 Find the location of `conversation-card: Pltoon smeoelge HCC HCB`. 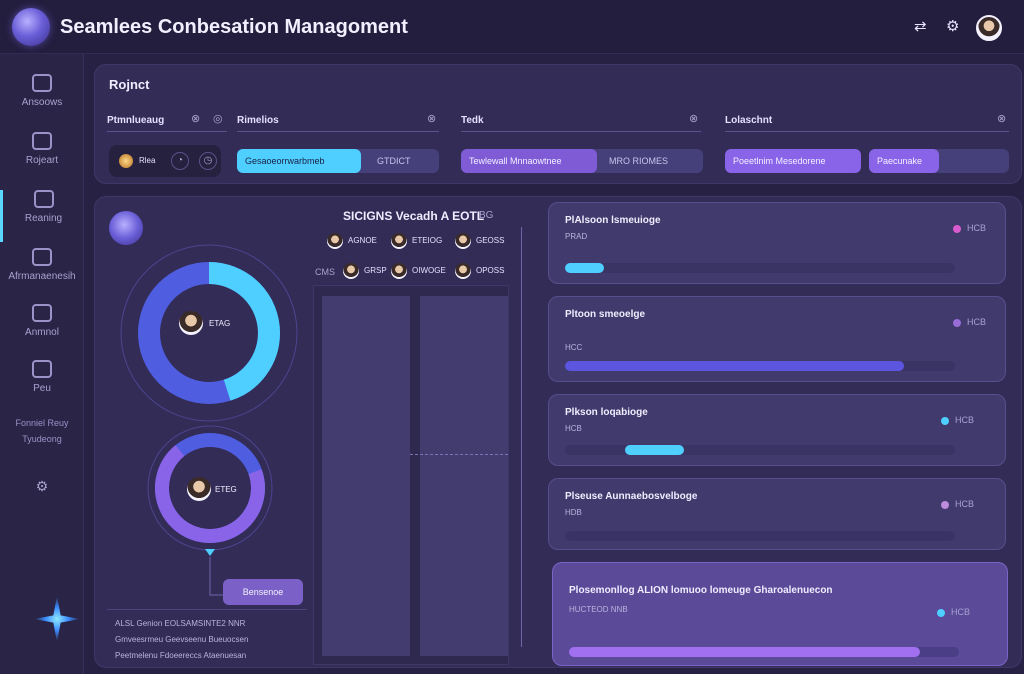

conversation-card: Pltoon smeoelge HCC HCB is located at coordinates (777, 339).